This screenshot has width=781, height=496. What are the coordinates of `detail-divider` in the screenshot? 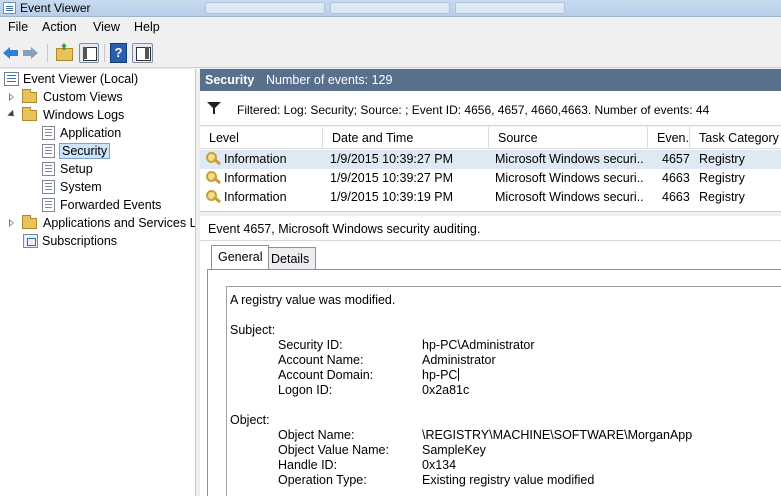 It's located at (490, 240).